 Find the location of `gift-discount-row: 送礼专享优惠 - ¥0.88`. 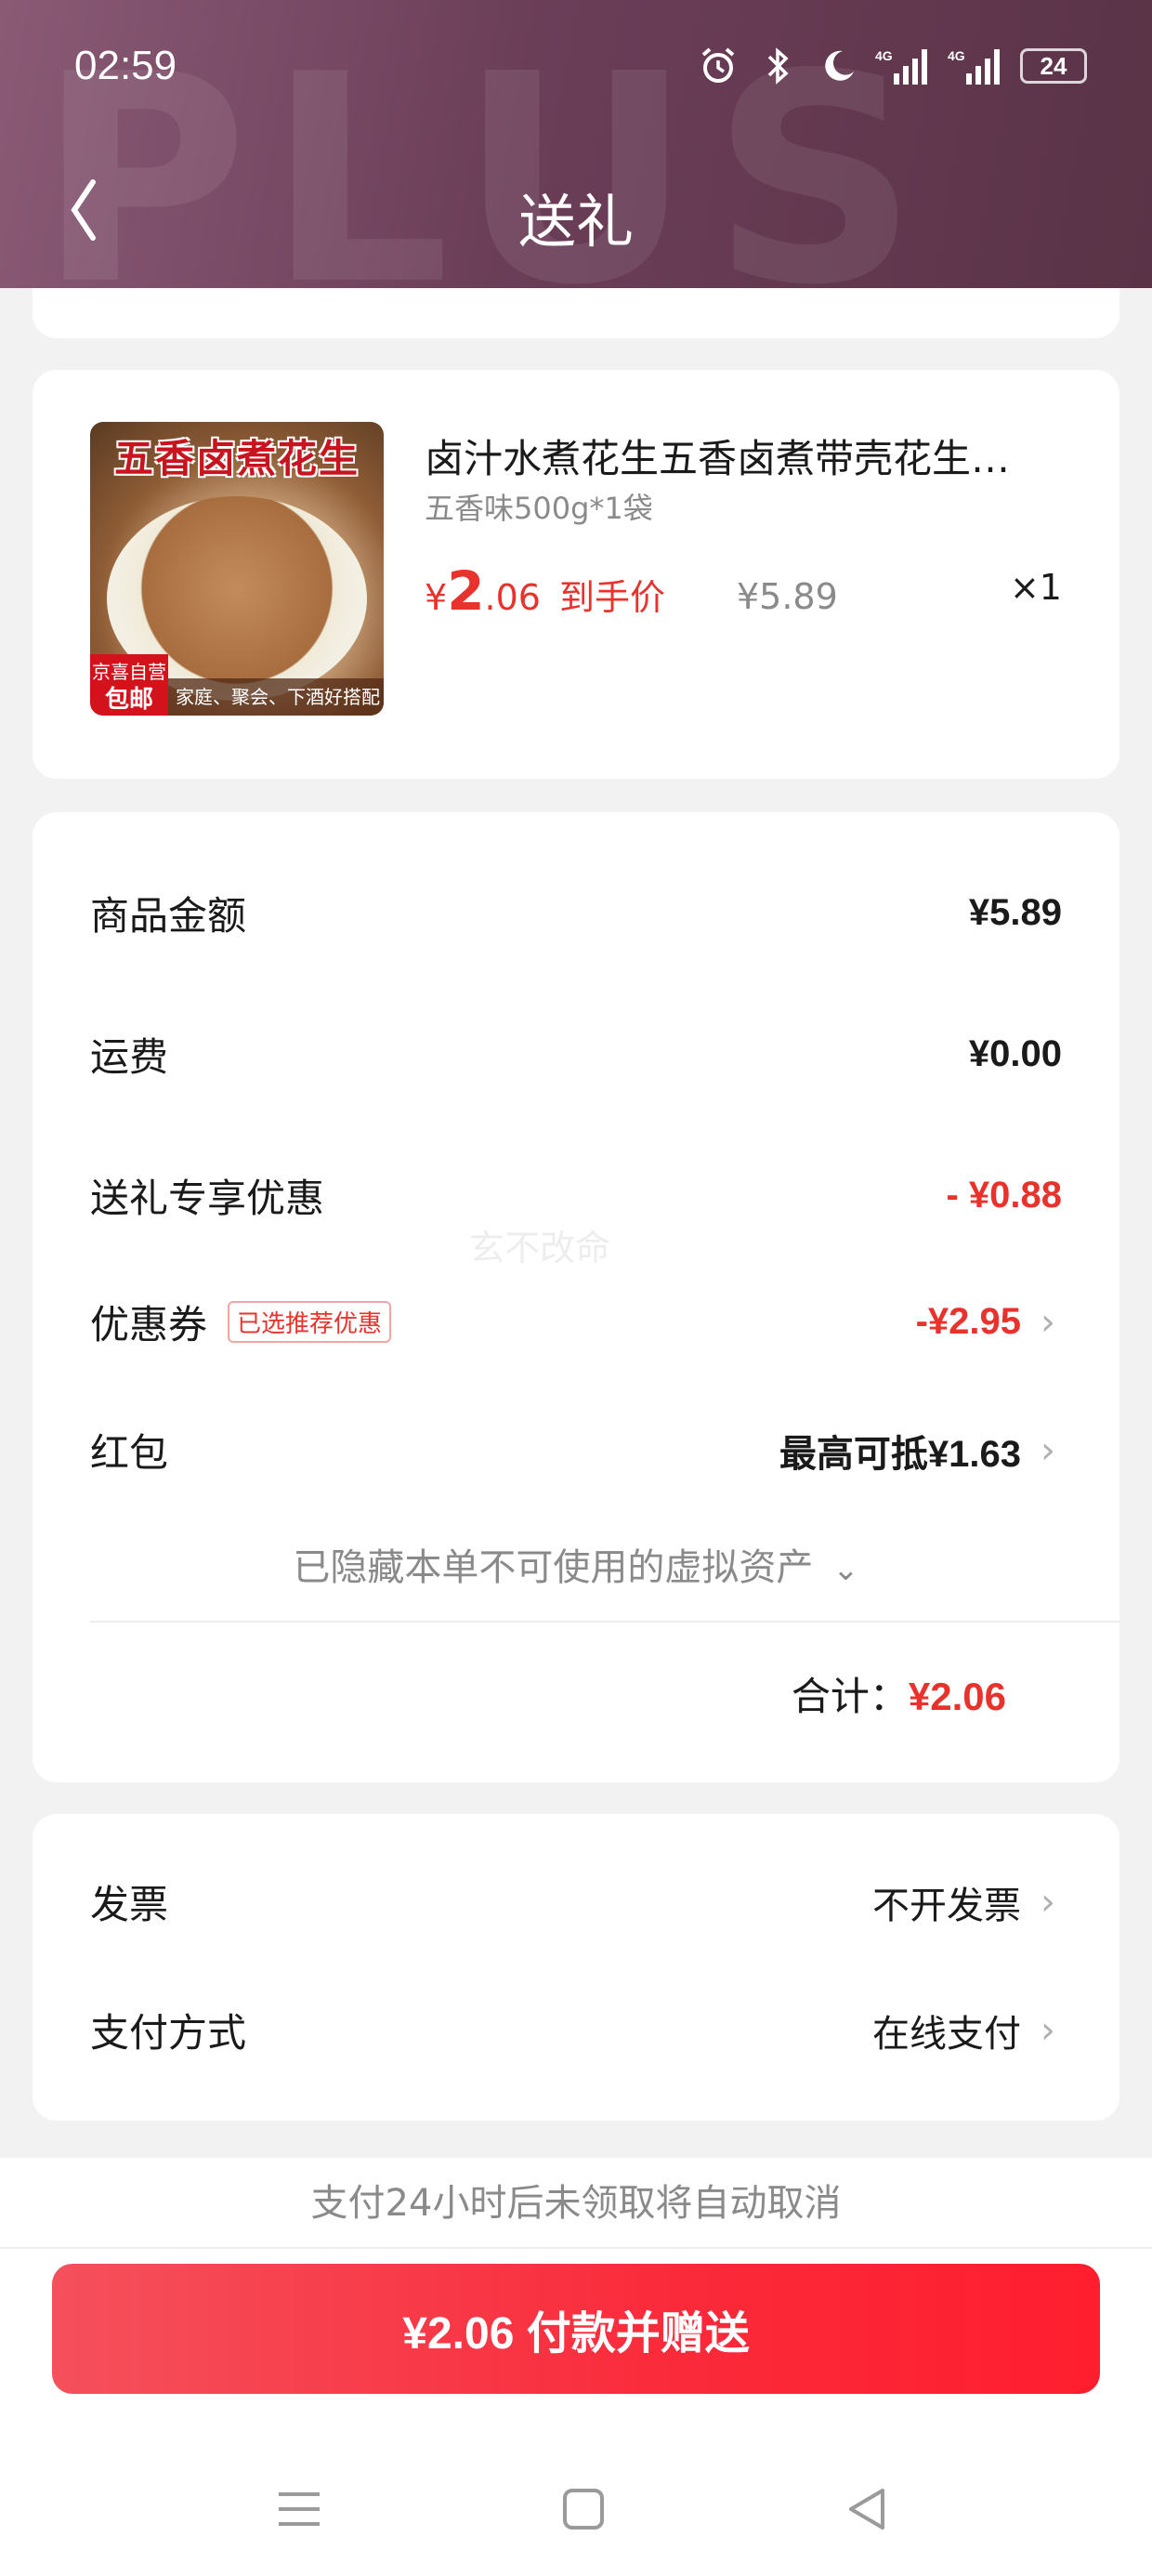

gift-discount-row: 送礼专享优惠 - ¥0.88 is located at coordinates (576, 1195).